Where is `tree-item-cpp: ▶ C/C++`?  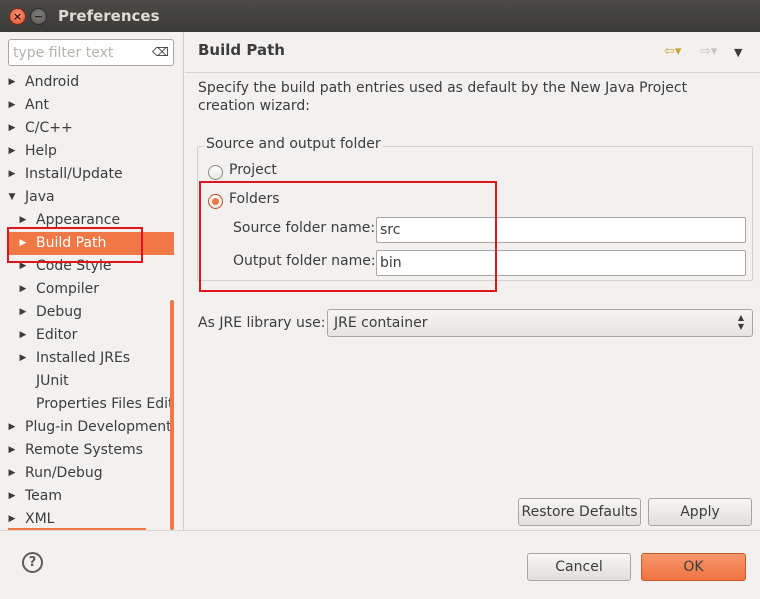
tree-item-cpp: ▶ C/C++ is located at coordinates (87, 128).